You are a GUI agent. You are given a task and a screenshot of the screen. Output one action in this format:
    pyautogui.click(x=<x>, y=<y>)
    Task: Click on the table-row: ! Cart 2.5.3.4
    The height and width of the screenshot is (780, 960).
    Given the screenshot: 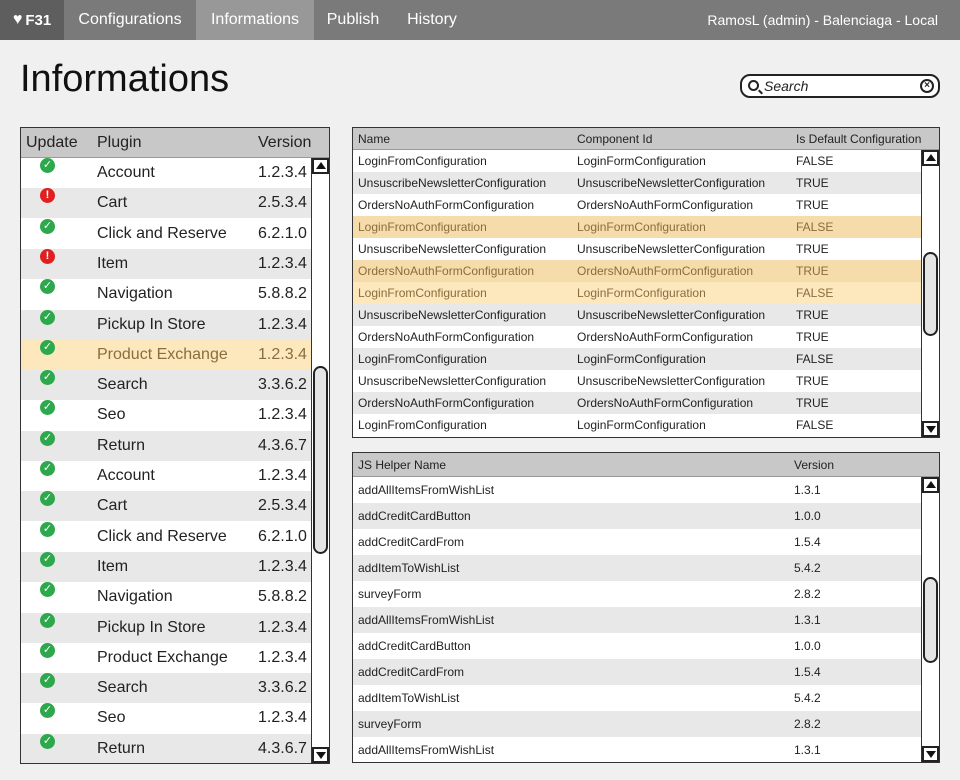 What is the action you would take?
    pyautogui.click(x=166, y=203)
    